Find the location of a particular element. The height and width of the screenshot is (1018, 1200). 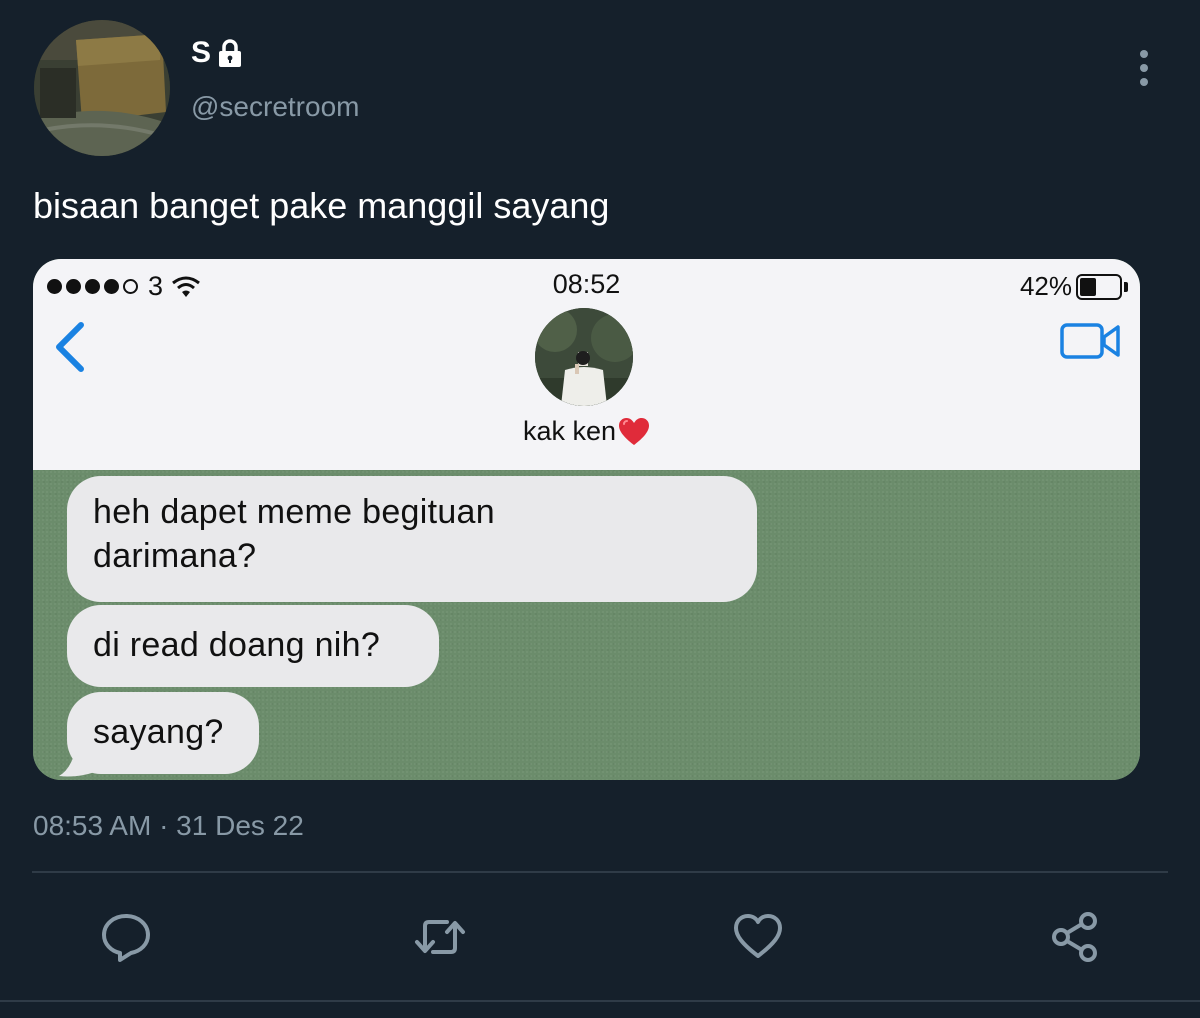

profile-avatar is located at coordinates (102, 88).